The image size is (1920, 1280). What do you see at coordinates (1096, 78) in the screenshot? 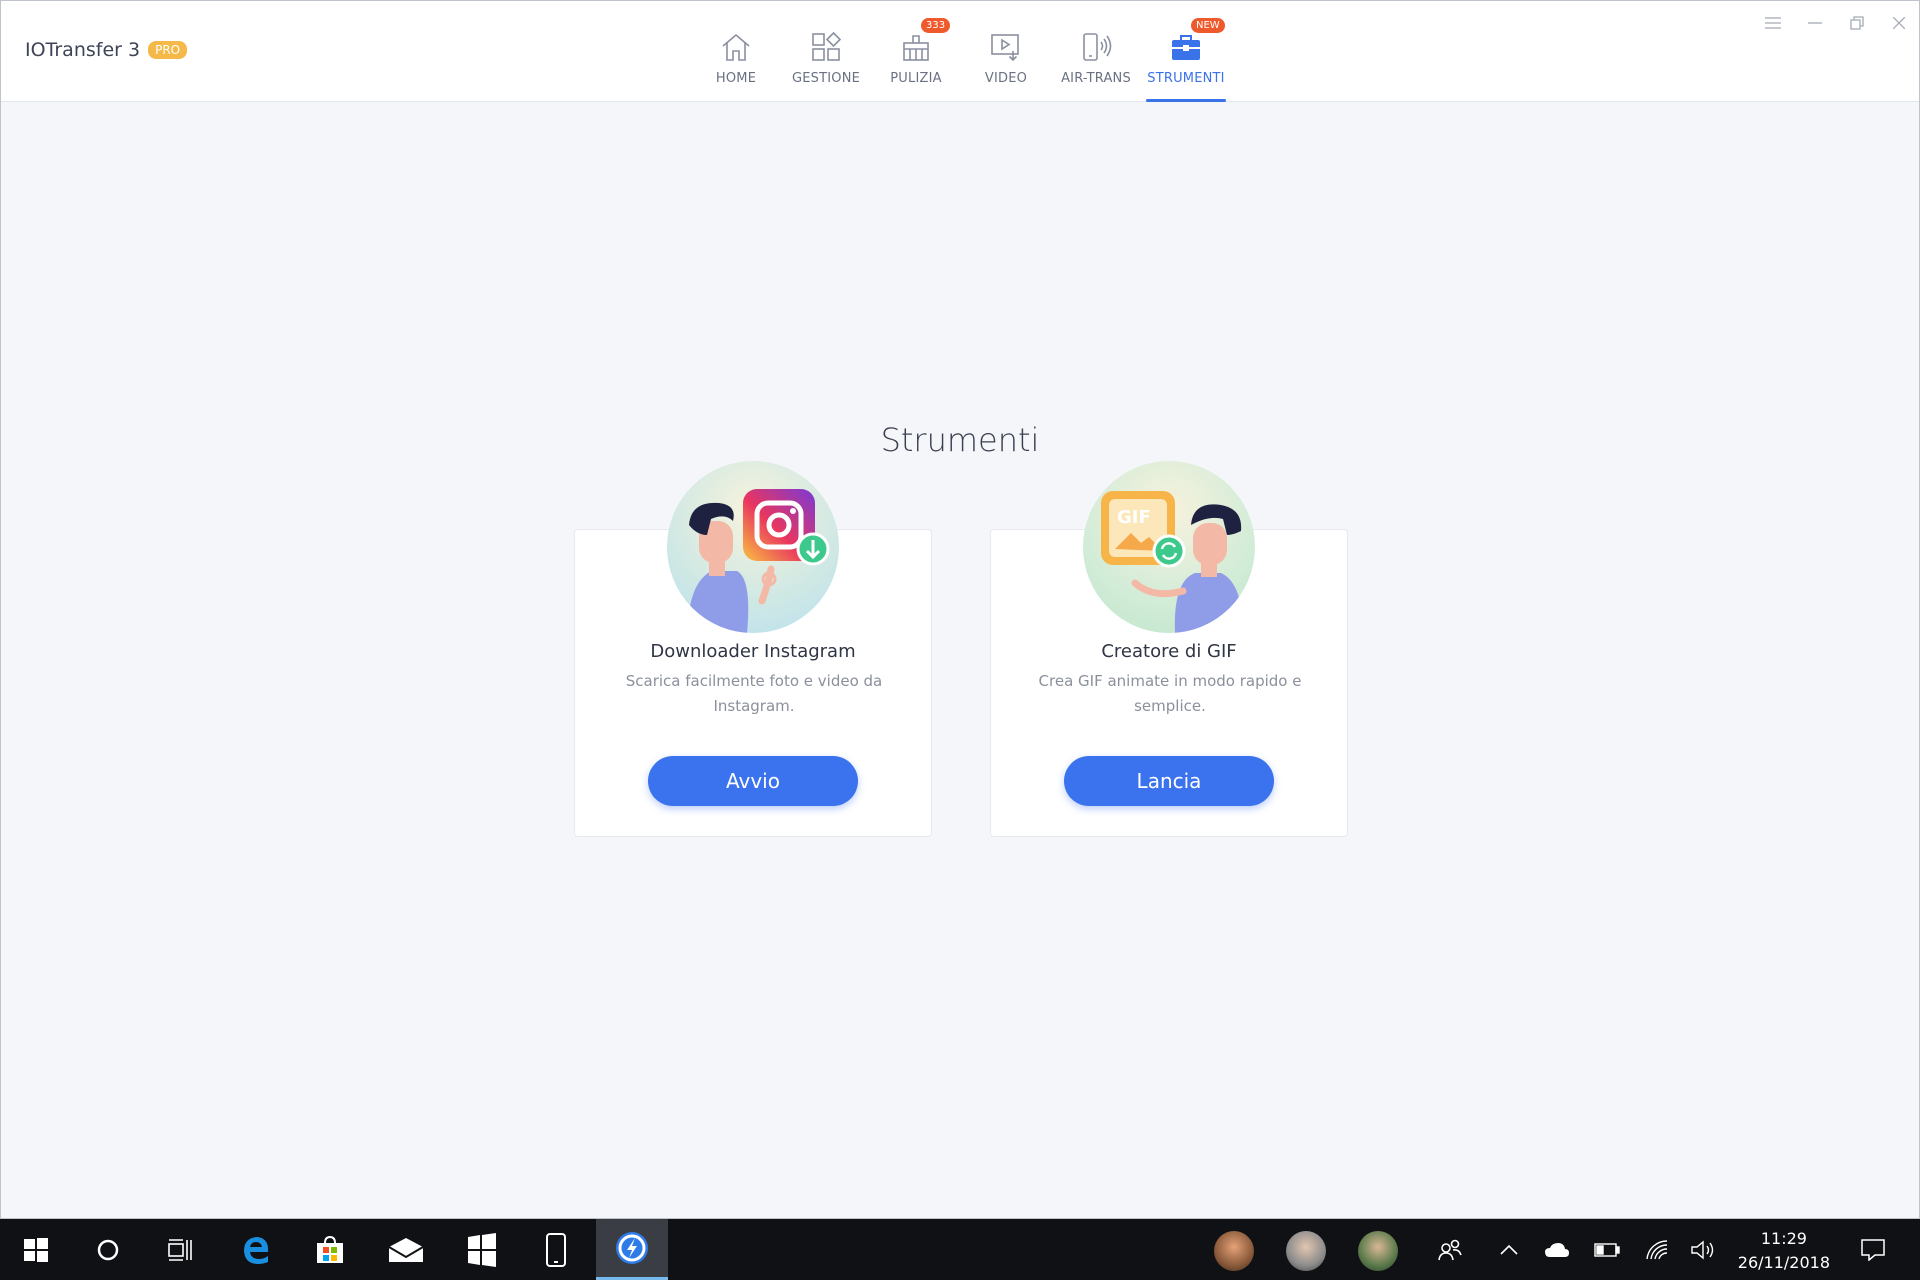
I see `nav-label: AIR-TRANS` at bounding box center [1096, 78].